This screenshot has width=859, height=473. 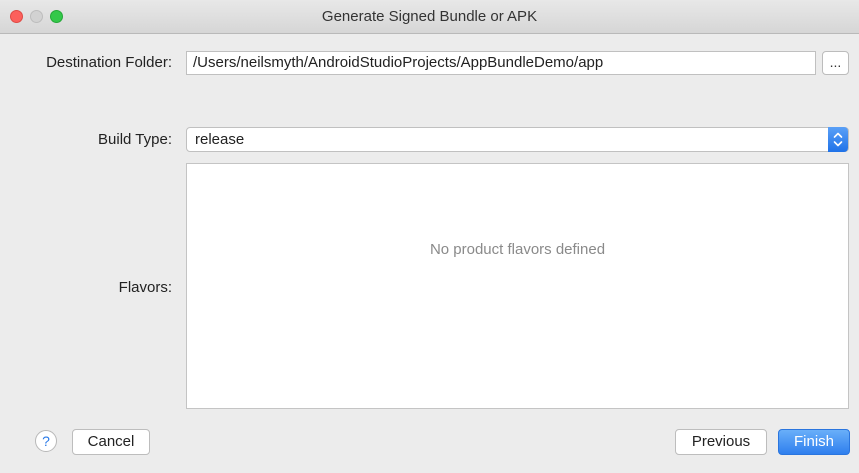 What do you see at coordinates (721, 442) in the screenshot?
I see `previous-button: Previous` at bounding box center [721, 442].